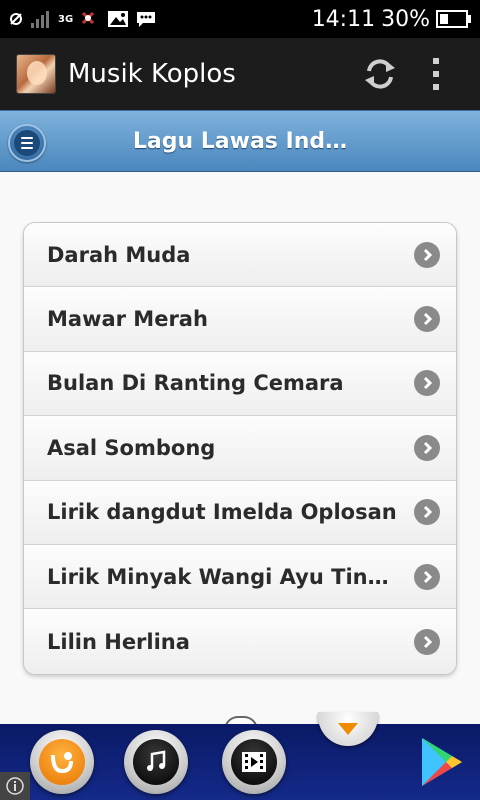  Describe the element at coordinates (348, 729) in the screenshot. I see `chevron-down-icon` at that location.